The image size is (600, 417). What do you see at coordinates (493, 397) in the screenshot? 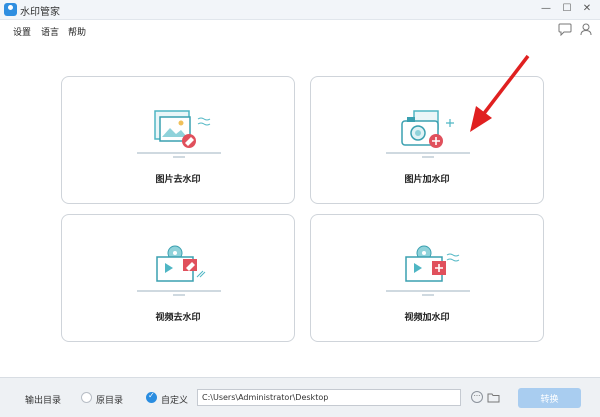
I see `folder-icon` at bounding box center [493, 397].